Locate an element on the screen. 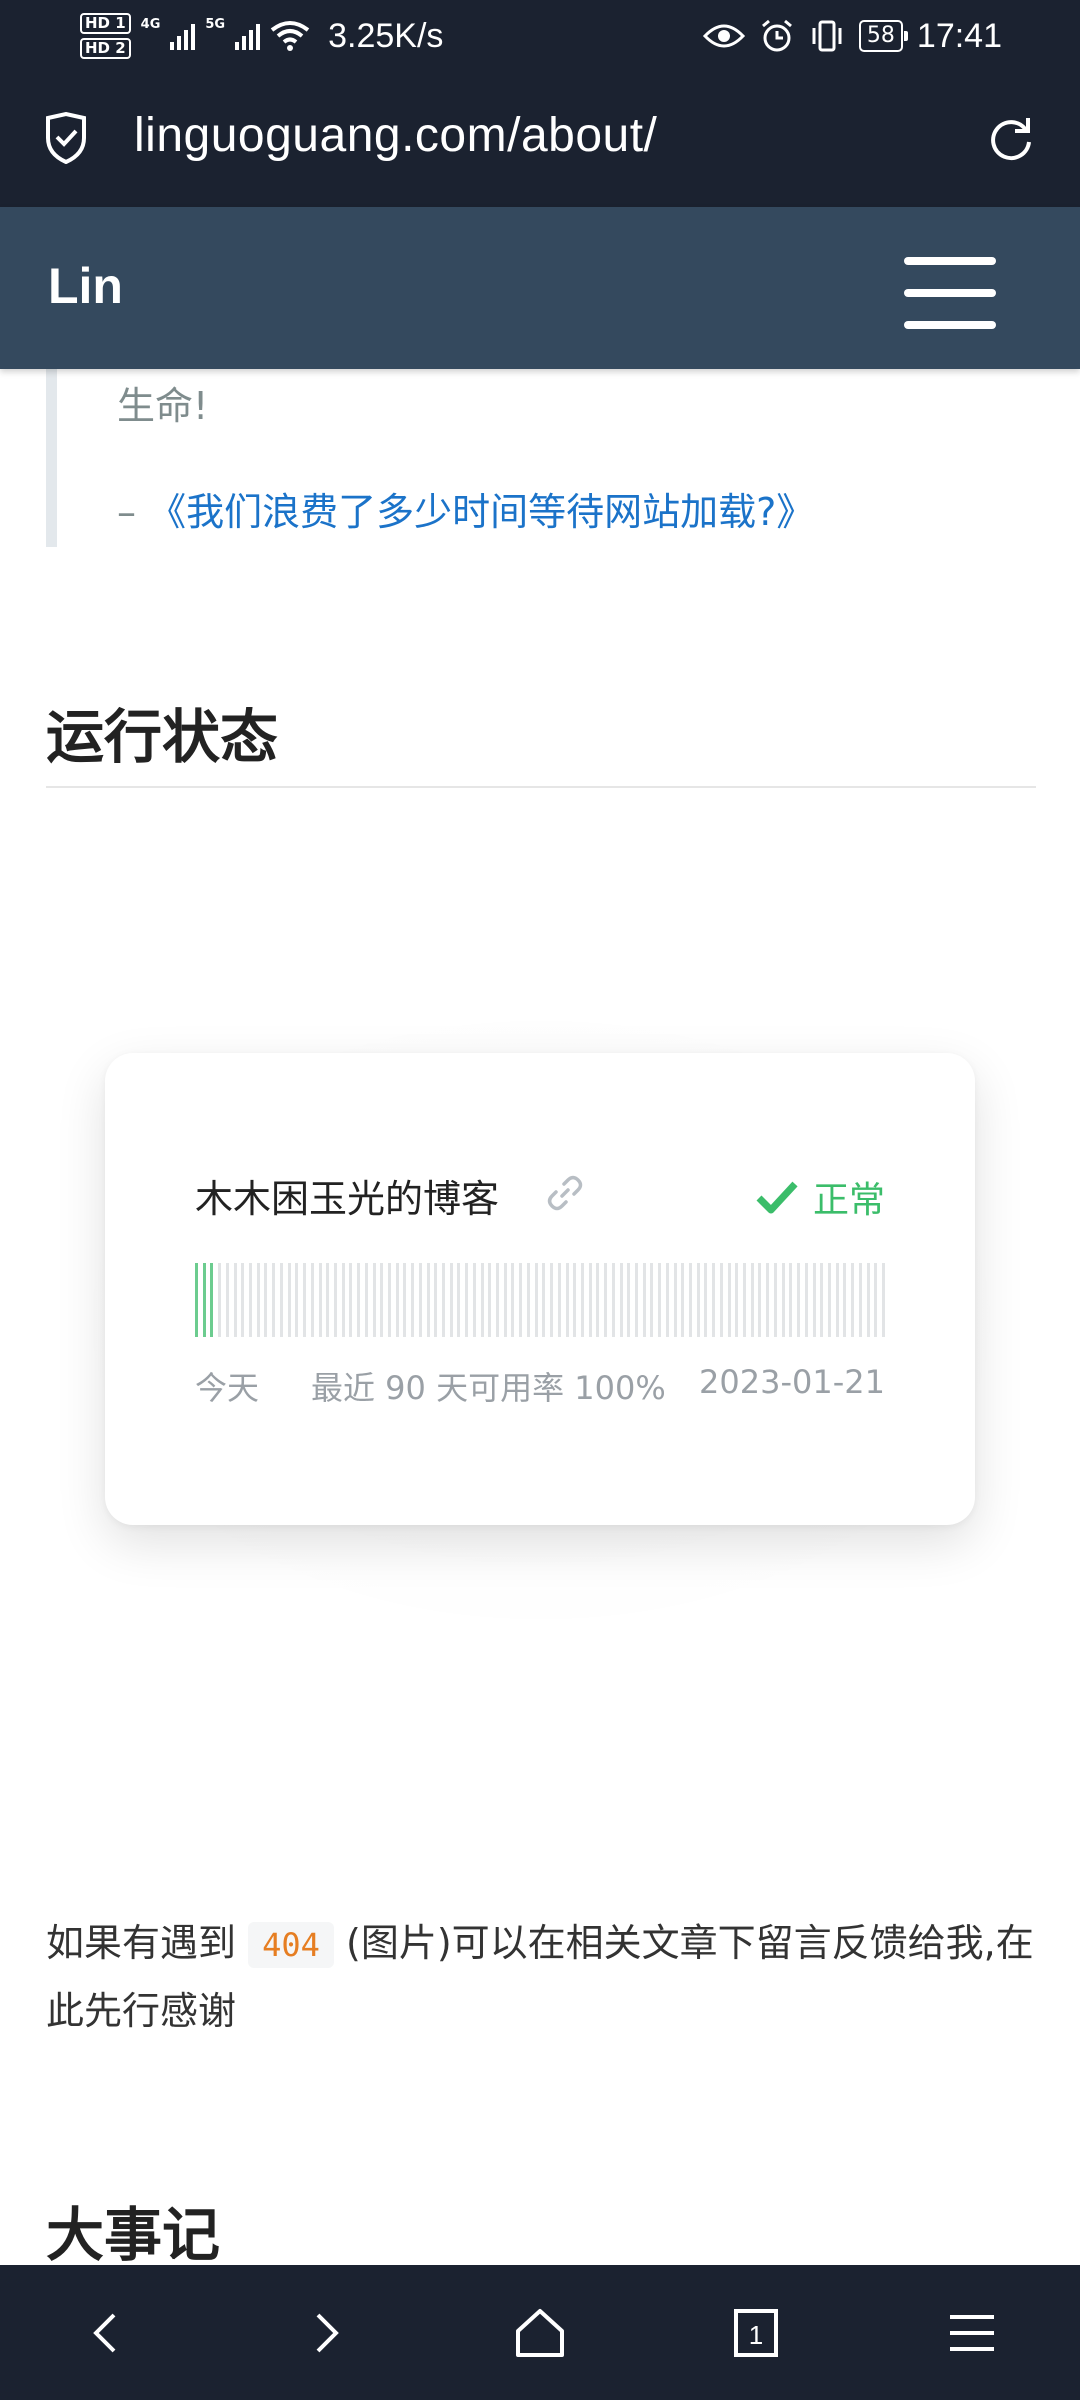 Image resolution: width=1080 pixels, height=2400 pixels. shield-check-icon is located at coordinates (66, 138).